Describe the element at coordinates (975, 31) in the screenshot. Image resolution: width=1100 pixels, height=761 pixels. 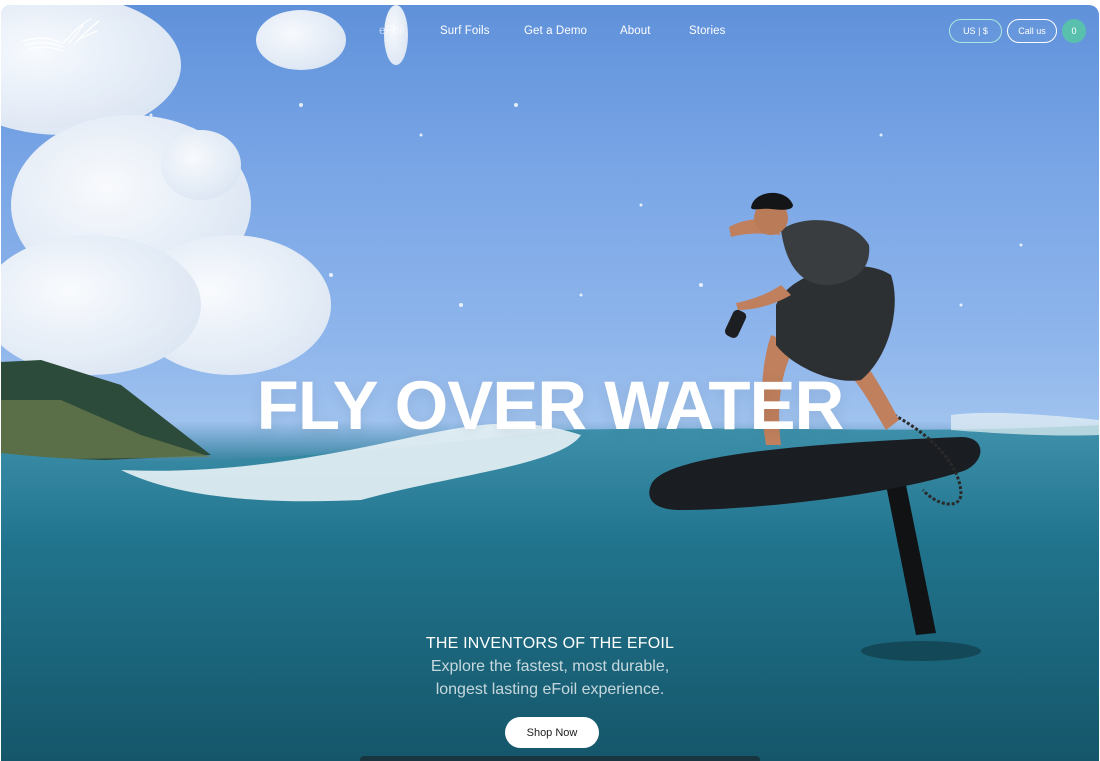
I see `currency-selector-button: US | $` at that location.